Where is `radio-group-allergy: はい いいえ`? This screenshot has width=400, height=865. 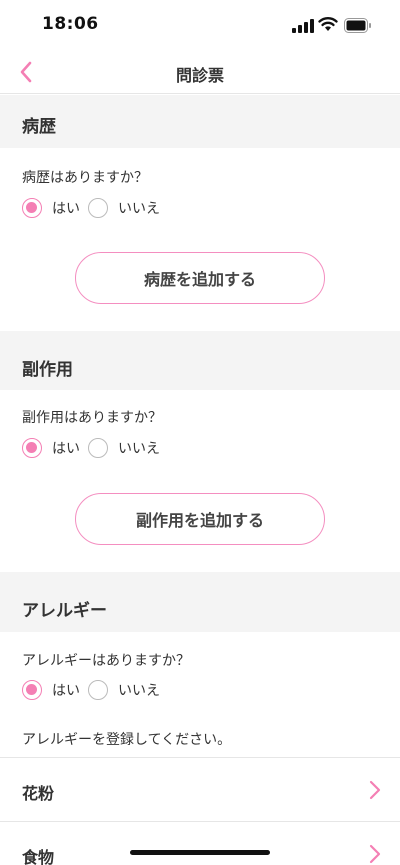
radio-group-allergy: はい いいえ is located at coordinates (95, 690).